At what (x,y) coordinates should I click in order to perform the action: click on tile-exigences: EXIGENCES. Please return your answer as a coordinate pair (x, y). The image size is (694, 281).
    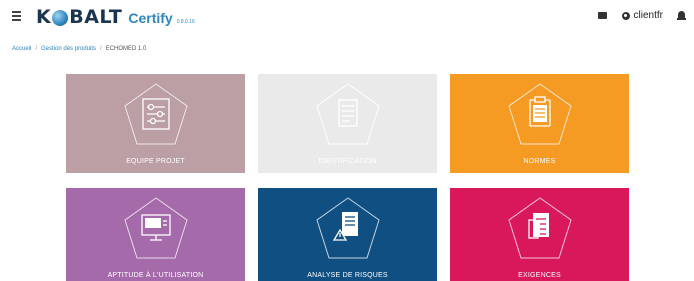
    Looking at the image, I should click on (539, 234).